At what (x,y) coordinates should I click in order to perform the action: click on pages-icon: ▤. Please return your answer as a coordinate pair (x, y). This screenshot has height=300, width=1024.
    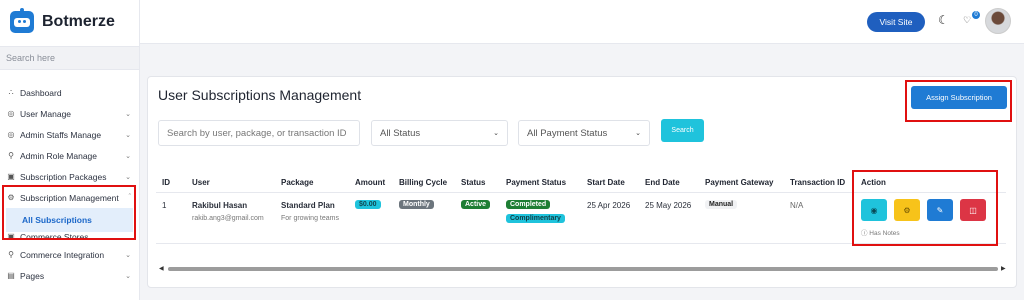
    Looking at the image, I should click on (11, 275).